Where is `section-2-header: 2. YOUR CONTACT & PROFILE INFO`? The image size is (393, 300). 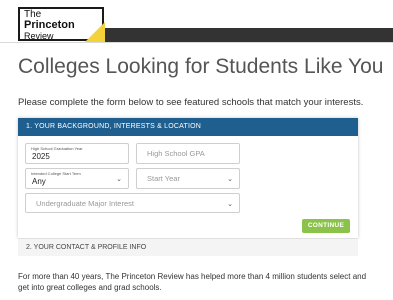 section-2-header: 2. YOUR CONTACT & PROFILE INFO is located at coordinates (188, 247).